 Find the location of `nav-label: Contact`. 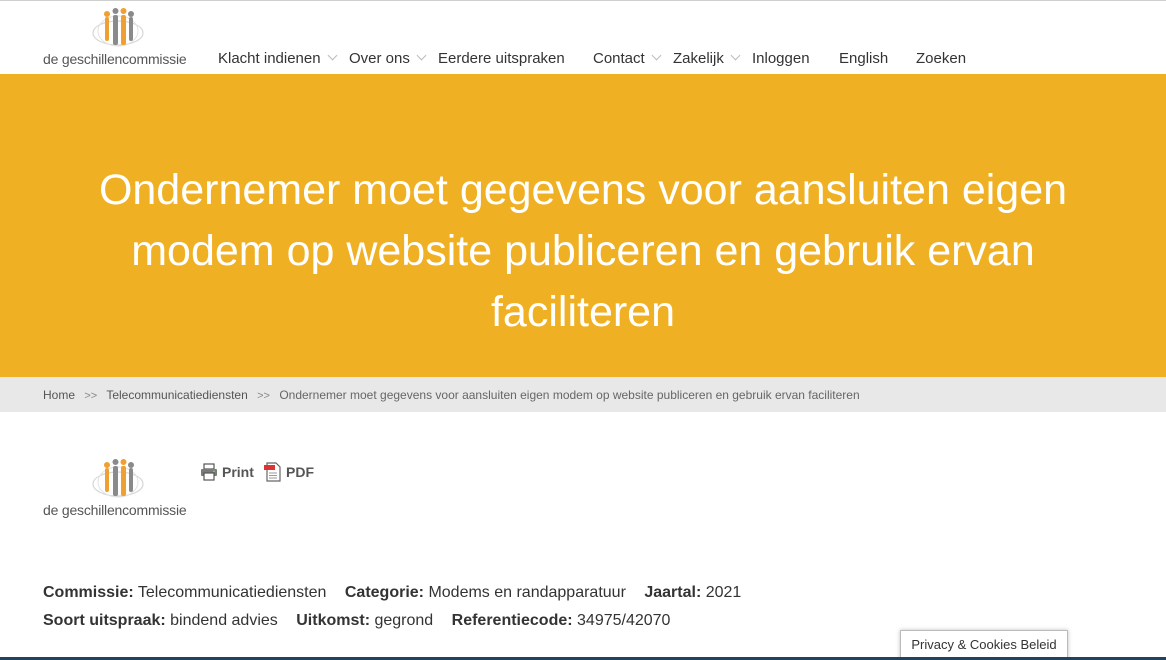

nav-label: Contact is located at coordinates (619, 58).